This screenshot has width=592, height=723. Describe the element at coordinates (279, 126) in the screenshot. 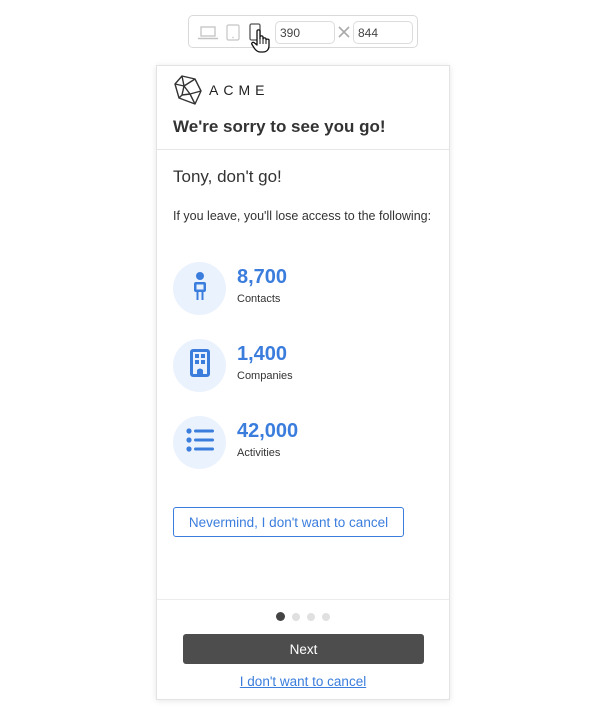

I see `page-title: We're sorry to see you go!` at that location.